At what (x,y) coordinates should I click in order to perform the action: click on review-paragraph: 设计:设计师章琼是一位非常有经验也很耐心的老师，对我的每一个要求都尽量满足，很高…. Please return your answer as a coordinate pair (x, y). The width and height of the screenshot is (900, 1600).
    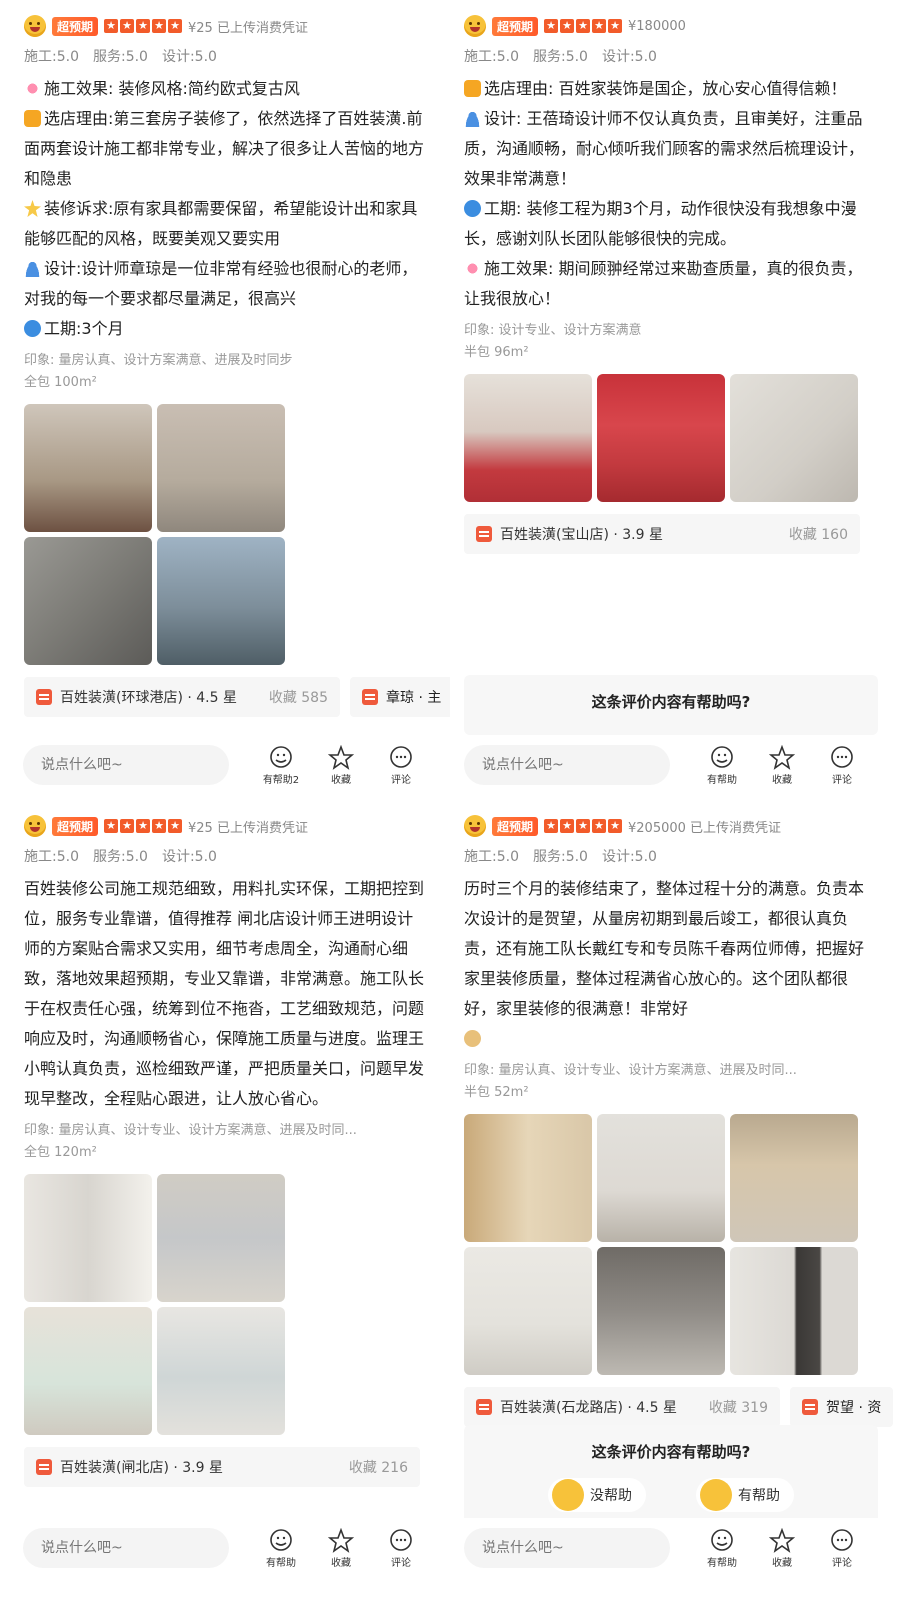
    Looking at the image, I should click on (221, 283).